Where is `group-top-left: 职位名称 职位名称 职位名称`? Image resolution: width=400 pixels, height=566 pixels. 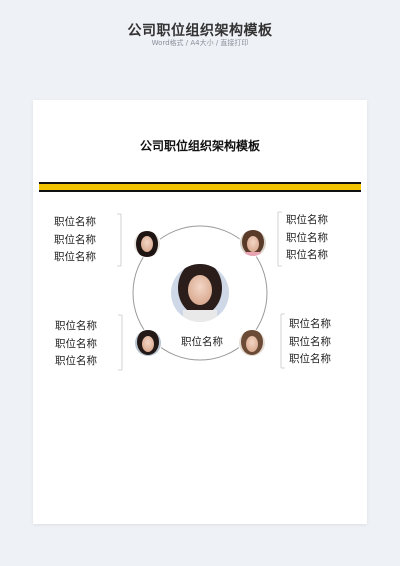 group-top-left: 职位名称 职位名称 职位名称 is located at coordinates (75, 240).